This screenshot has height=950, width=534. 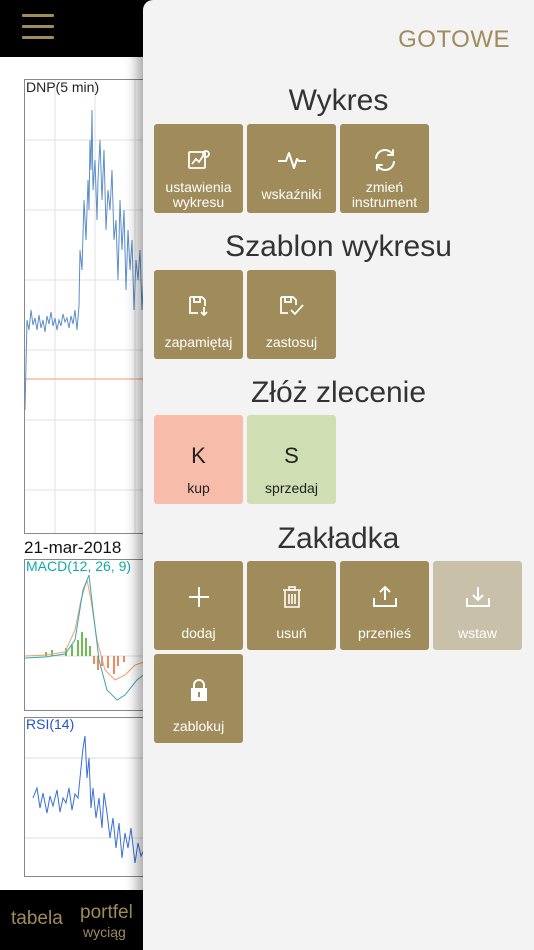 I want to click on rsi-chart, so click(x=86, y=797).